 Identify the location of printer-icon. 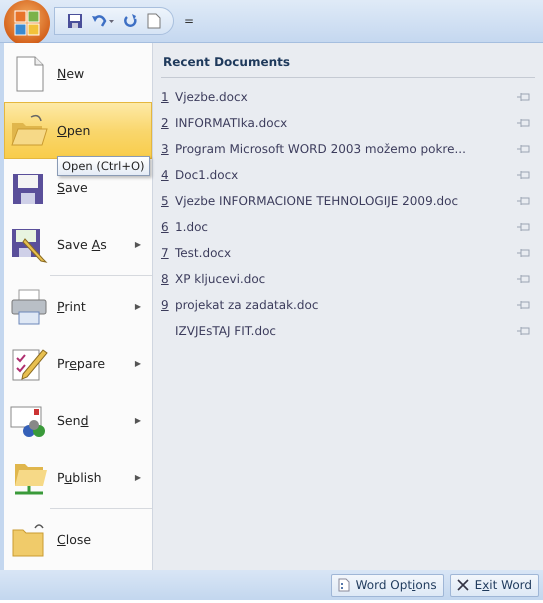
(29, 306).